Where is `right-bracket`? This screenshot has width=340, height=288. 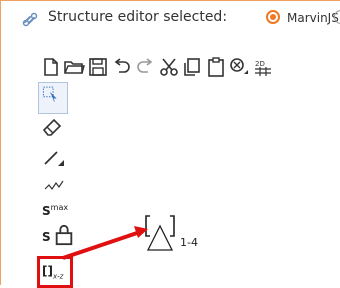 right-bracket is located at coordinates (172, 226).